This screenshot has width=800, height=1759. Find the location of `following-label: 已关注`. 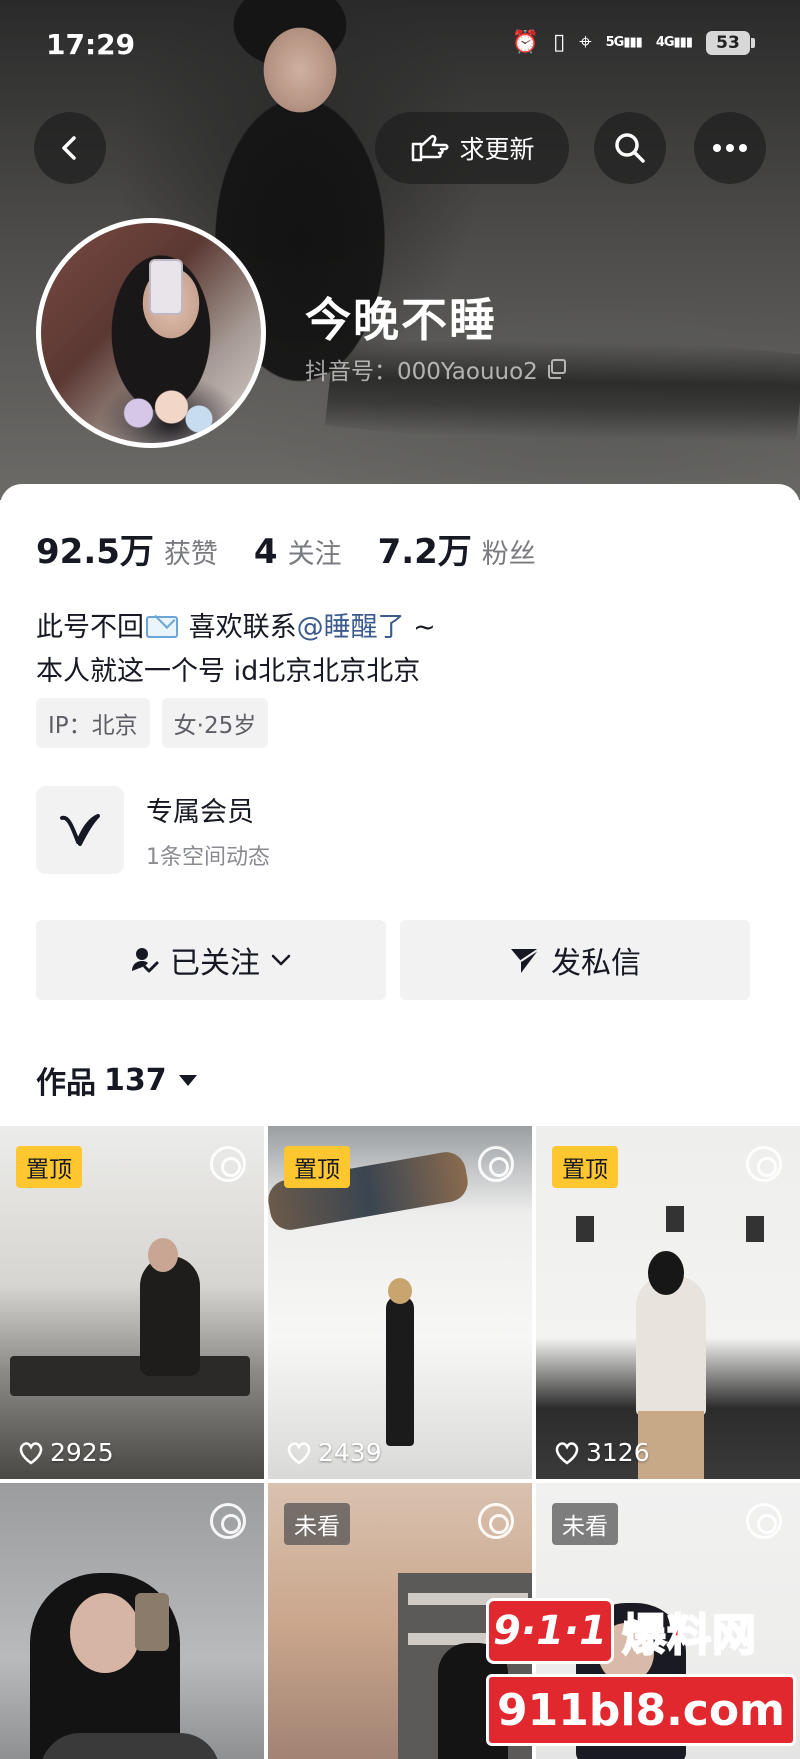

following-label: 已关注 is located at coordinates (215, 963).